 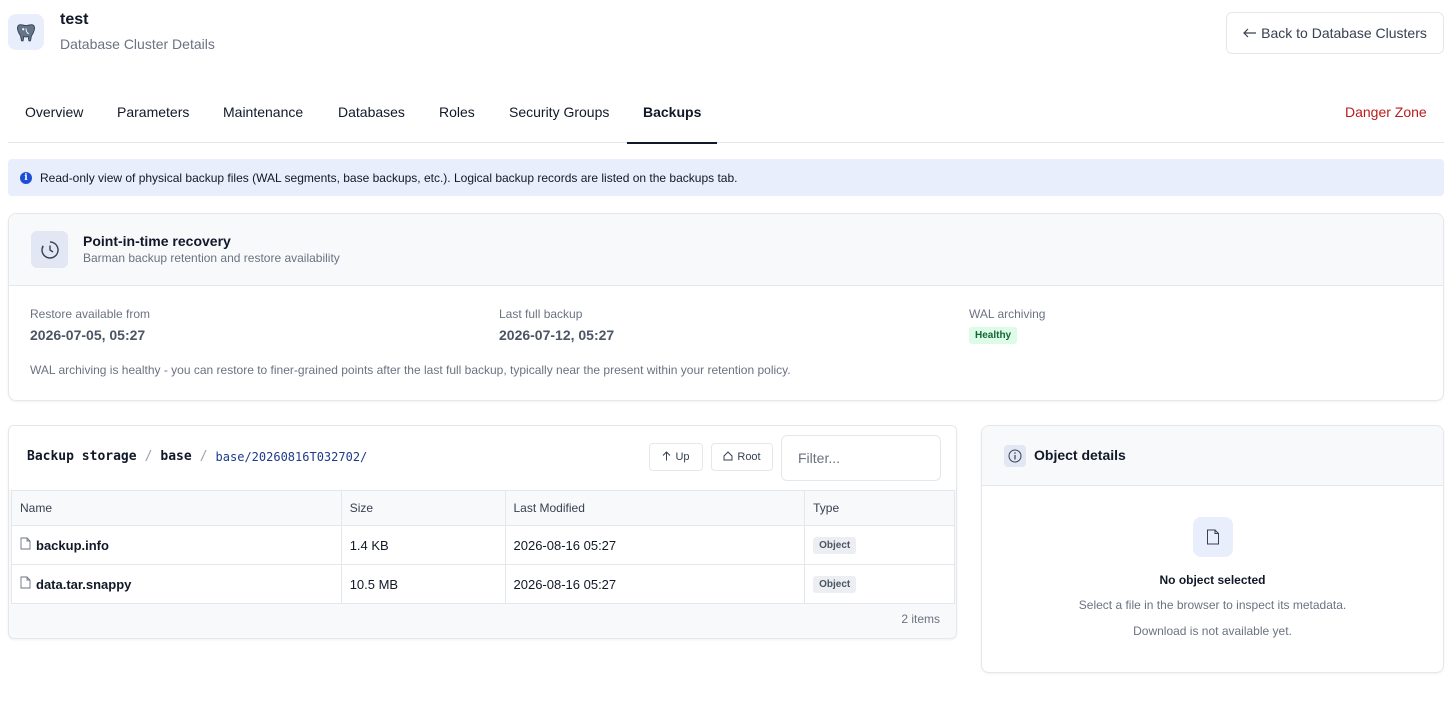 I want to click on file-name: data.tar.snappy, so click(x=83, y=584).